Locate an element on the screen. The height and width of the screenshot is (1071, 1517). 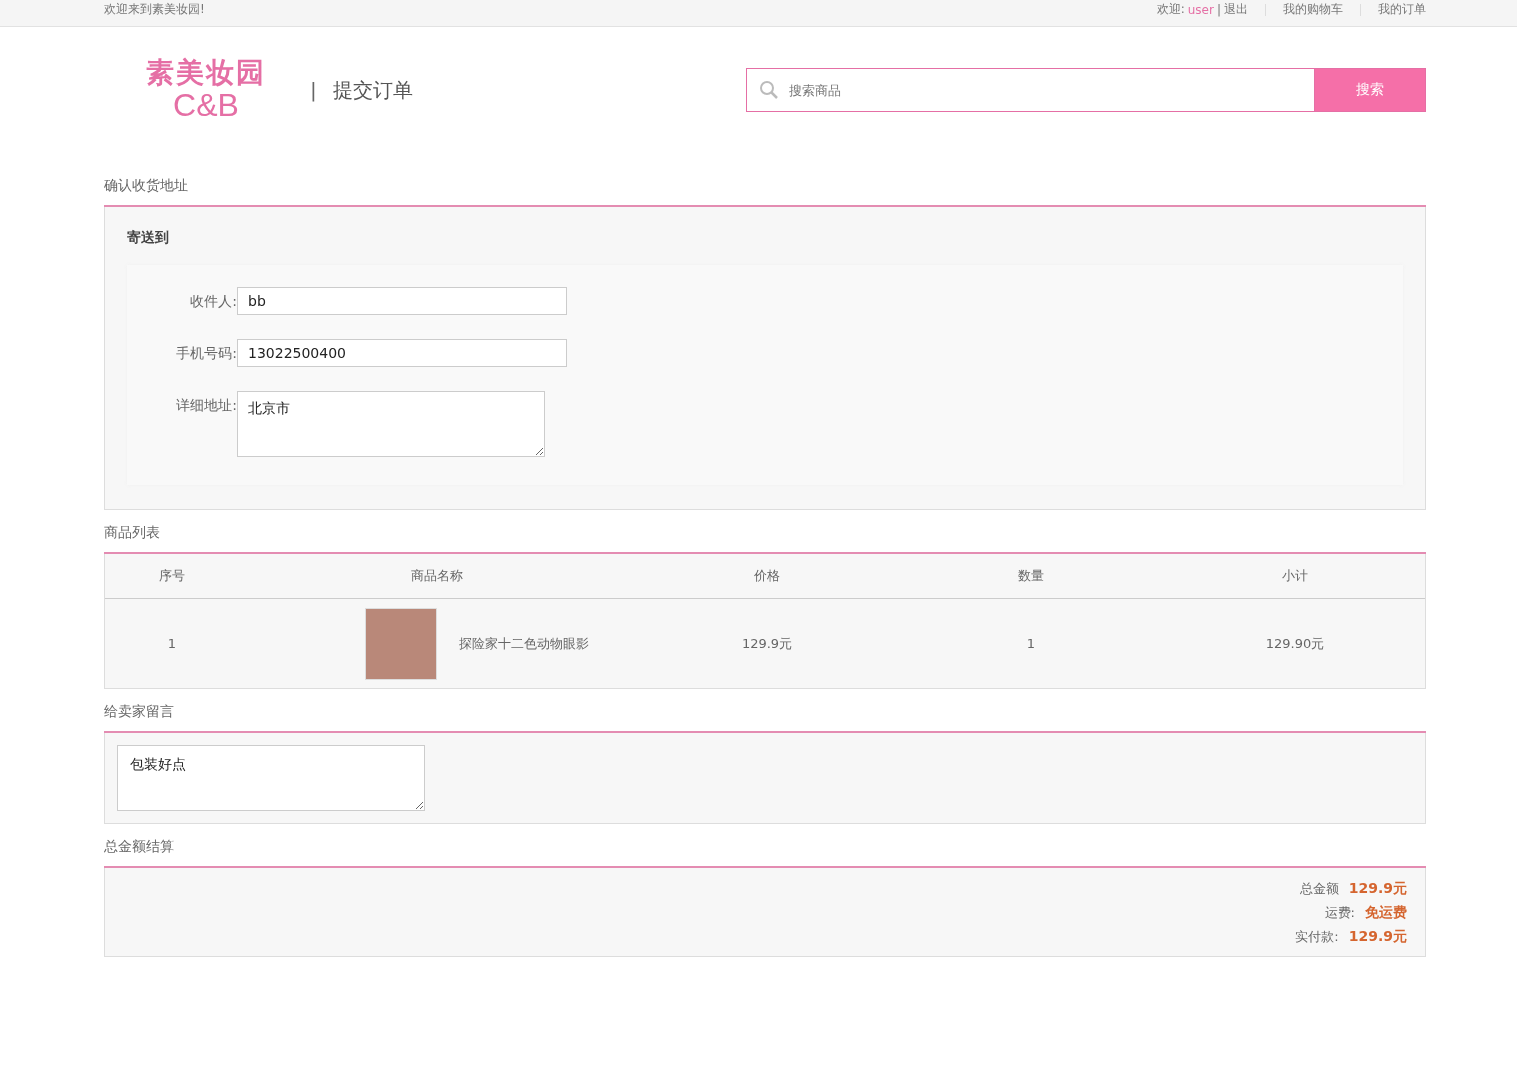
search-field: 搜索商品 is located at coordinates (1050, 90).